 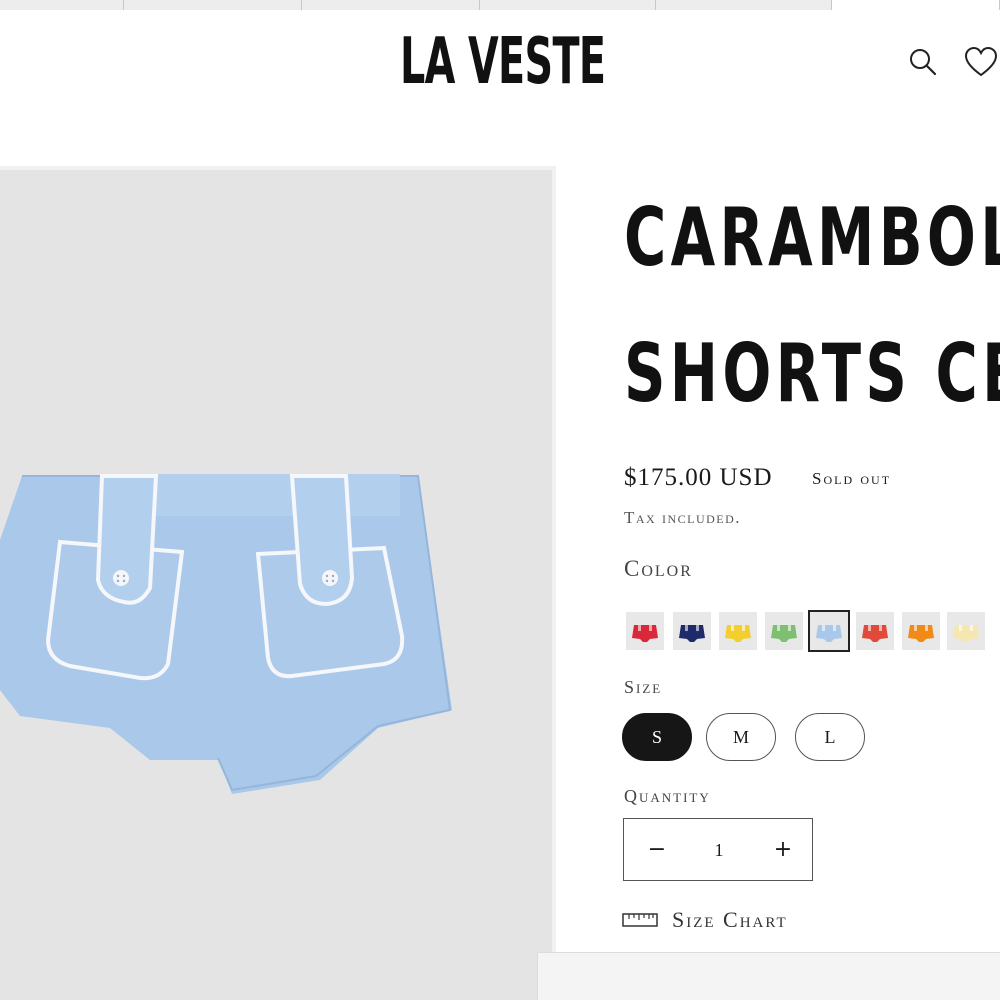 I want to click on color-swatches, so click(x=813, y=631).